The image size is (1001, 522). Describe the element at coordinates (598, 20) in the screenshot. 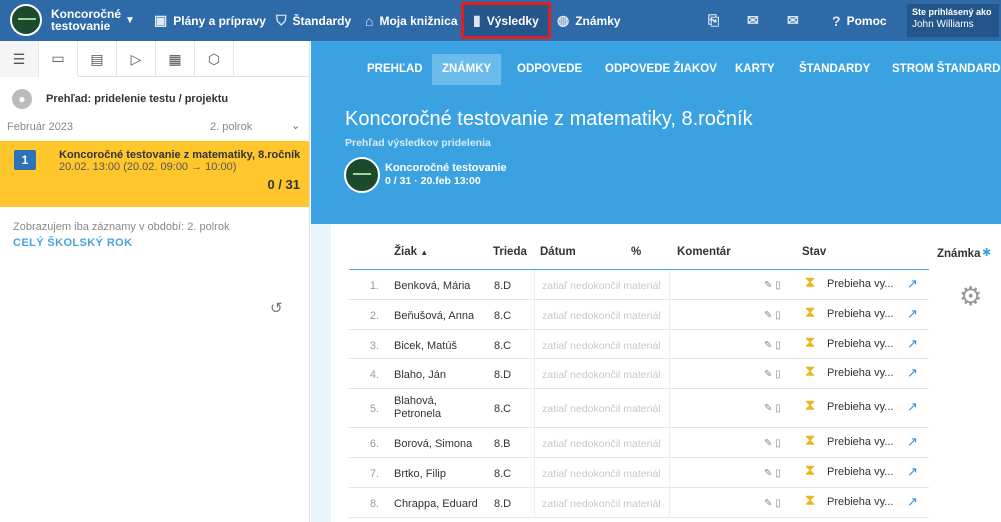

I see `nav-grades-label: Známky` at that location.